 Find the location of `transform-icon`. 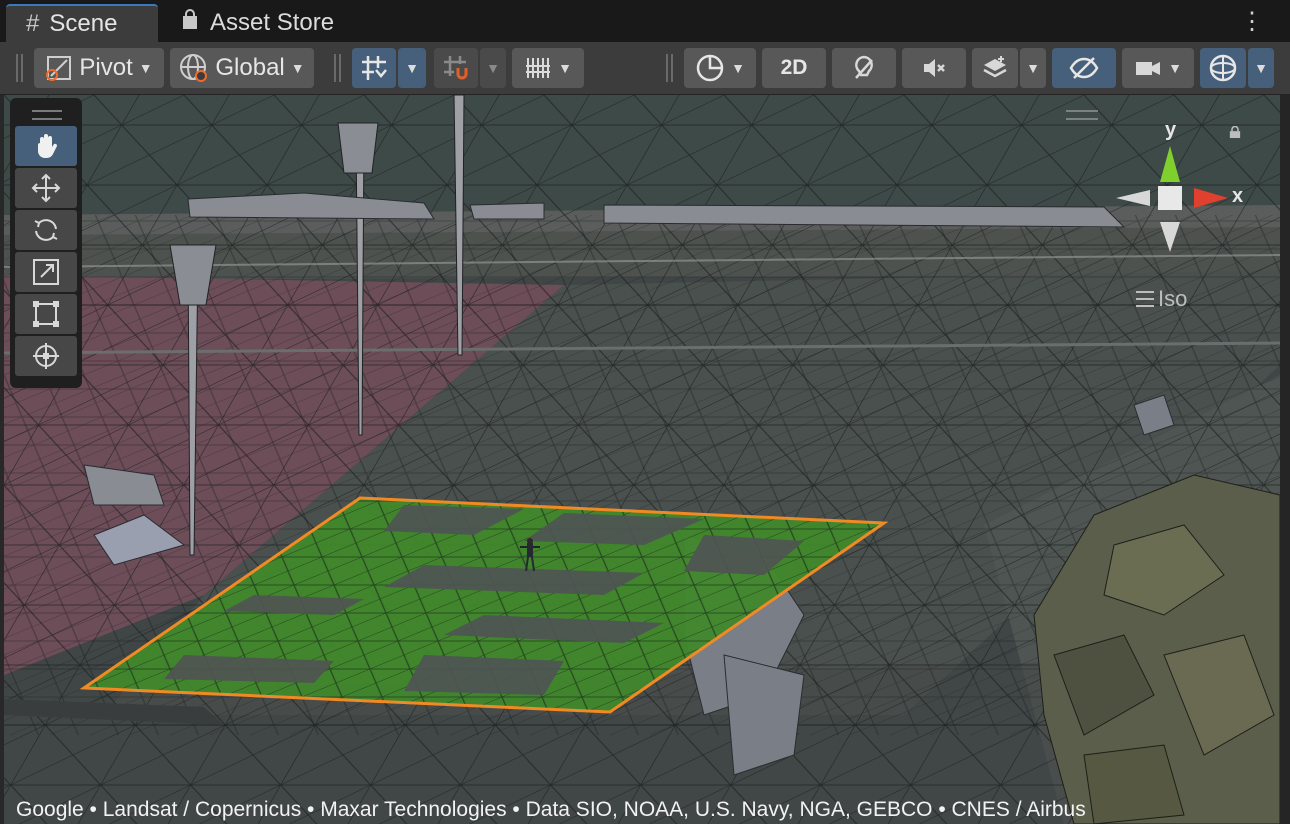

transform-icon is located at coordinates (46, 356).